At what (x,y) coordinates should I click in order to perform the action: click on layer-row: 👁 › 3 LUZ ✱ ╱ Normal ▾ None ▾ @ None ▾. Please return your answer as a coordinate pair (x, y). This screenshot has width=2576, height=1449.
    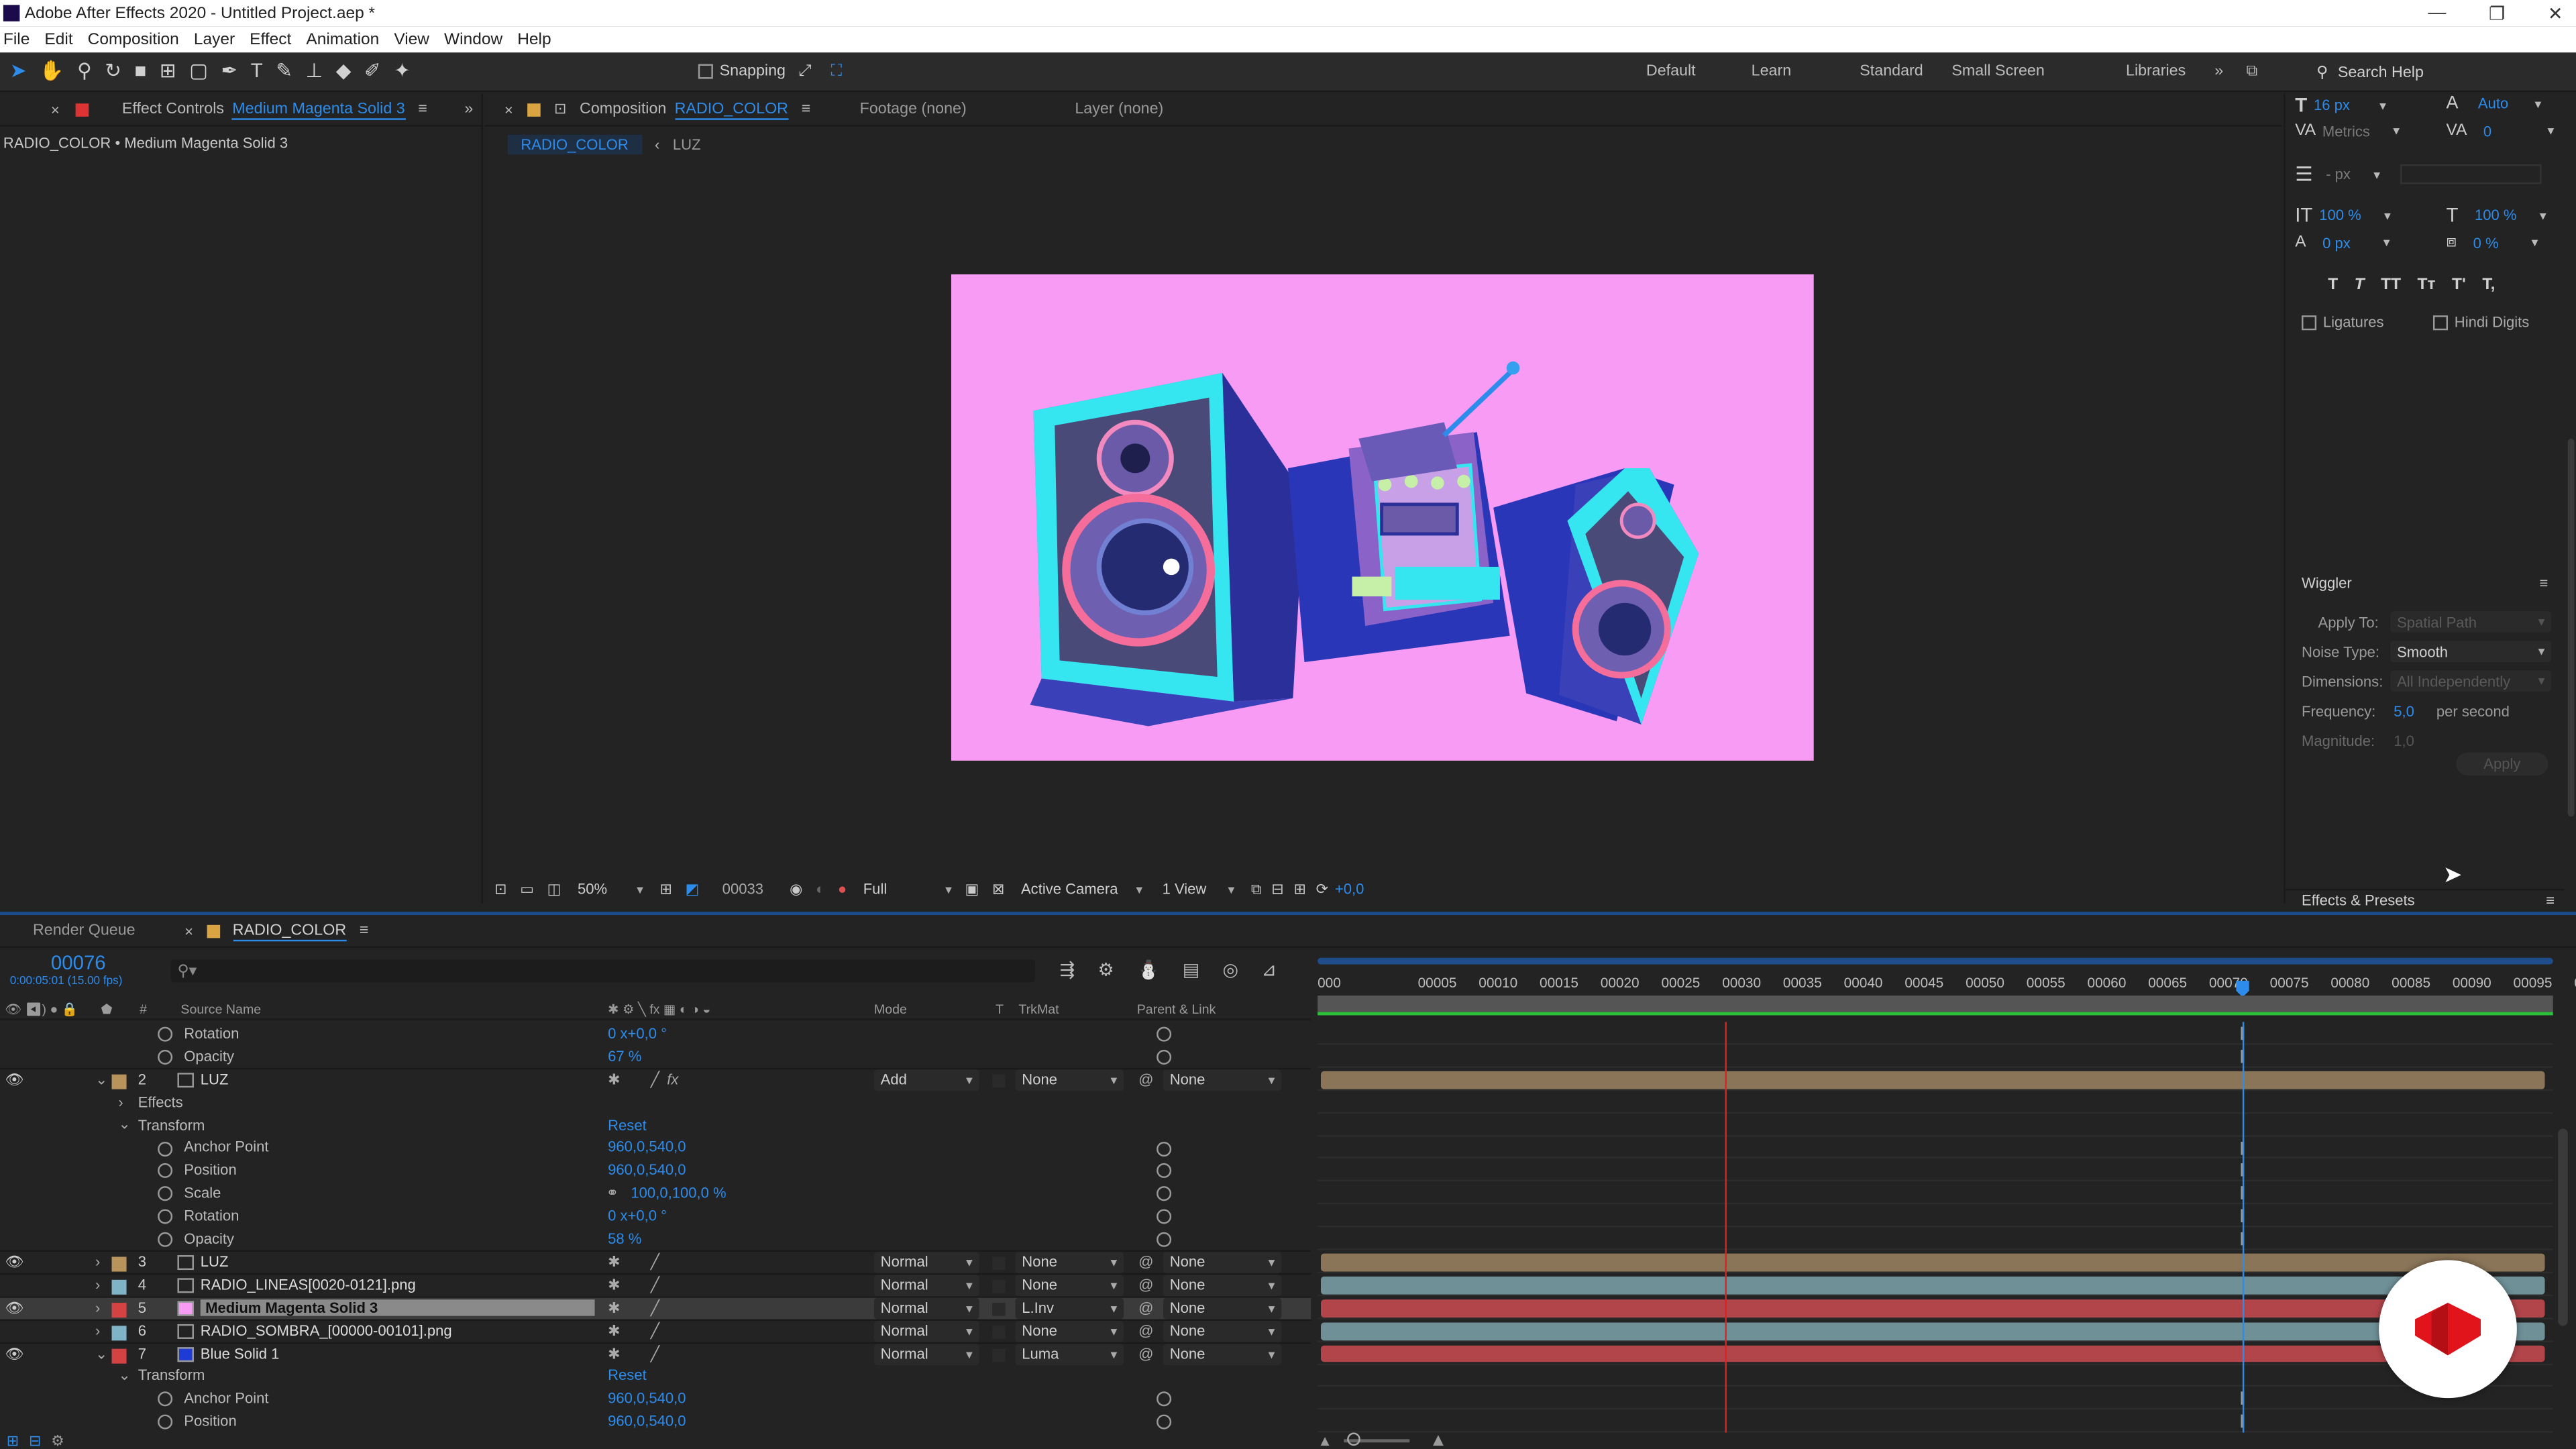
    Looking at the image, I should click on (655, 1261).